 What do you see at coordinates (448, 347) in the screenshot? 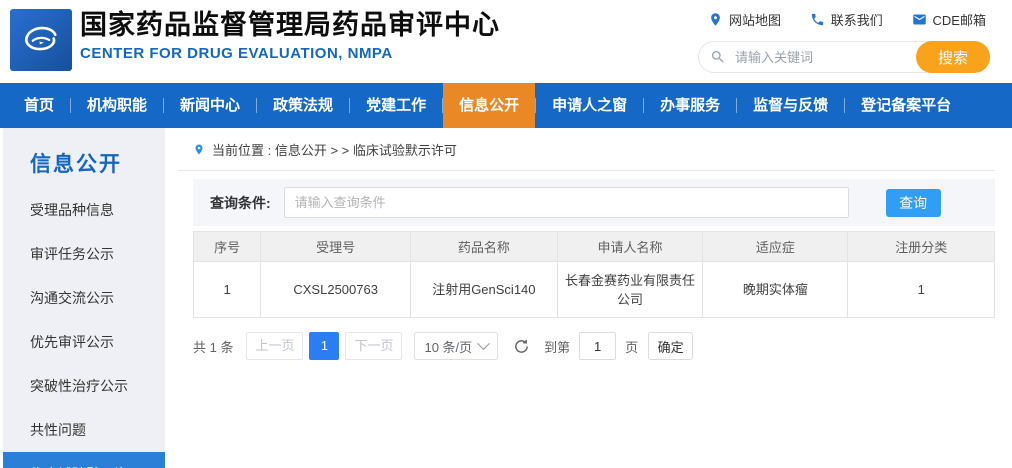
I see `page-size-value: 10 条/页` at bounding box center [448, 347].